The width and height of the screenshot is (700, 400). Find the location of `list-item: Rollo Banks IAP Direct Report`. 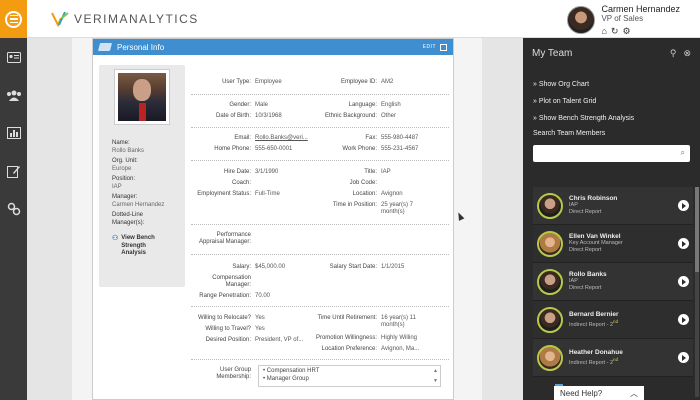

list-item: Rollo Banks IAP Direct Report is located at coordinates (613, 282).